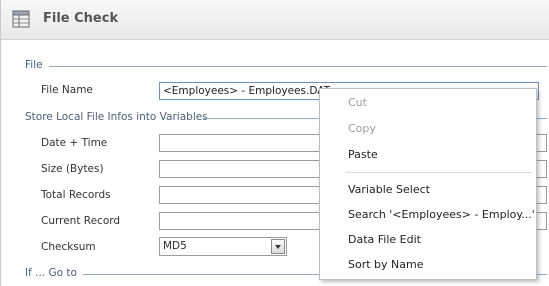  What do you see at coordinates (428, 103) in the screenshot?
I see `menu-item-cut: Cut` at bounding box center [428, 103].